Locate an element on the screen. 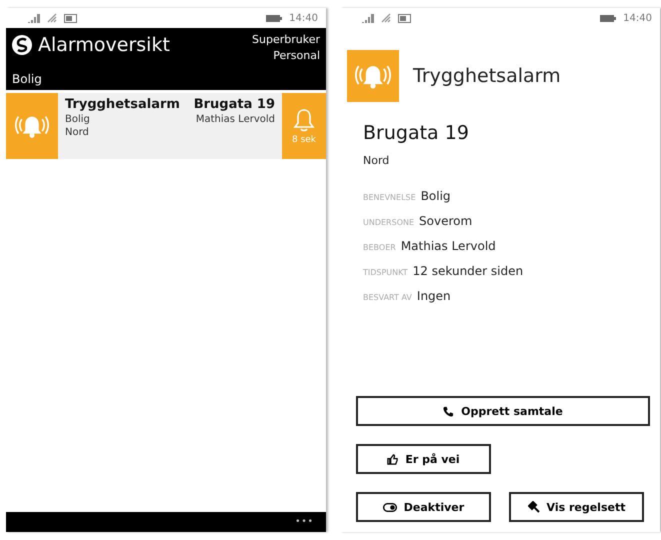  field-value: Ingen is located at coordinates (433, 296).